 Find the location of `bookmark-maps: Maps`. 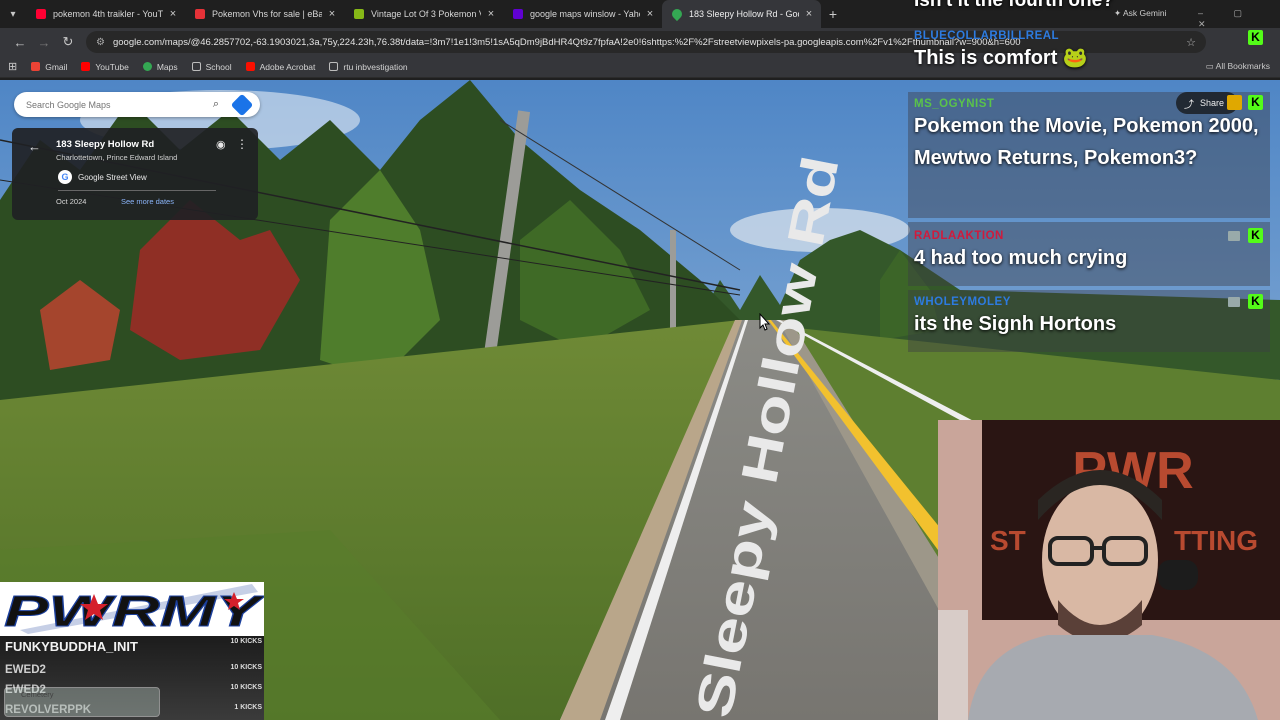

bookmark-maps: Maps is located at coordinates (160, 66).